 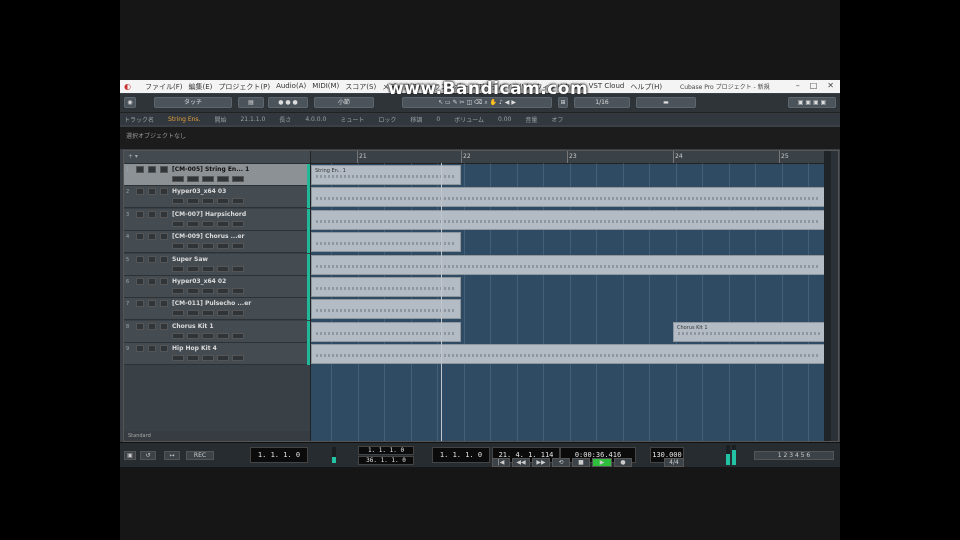 I want to click on menu-item: スコア(S), so click(x=360, y=87).